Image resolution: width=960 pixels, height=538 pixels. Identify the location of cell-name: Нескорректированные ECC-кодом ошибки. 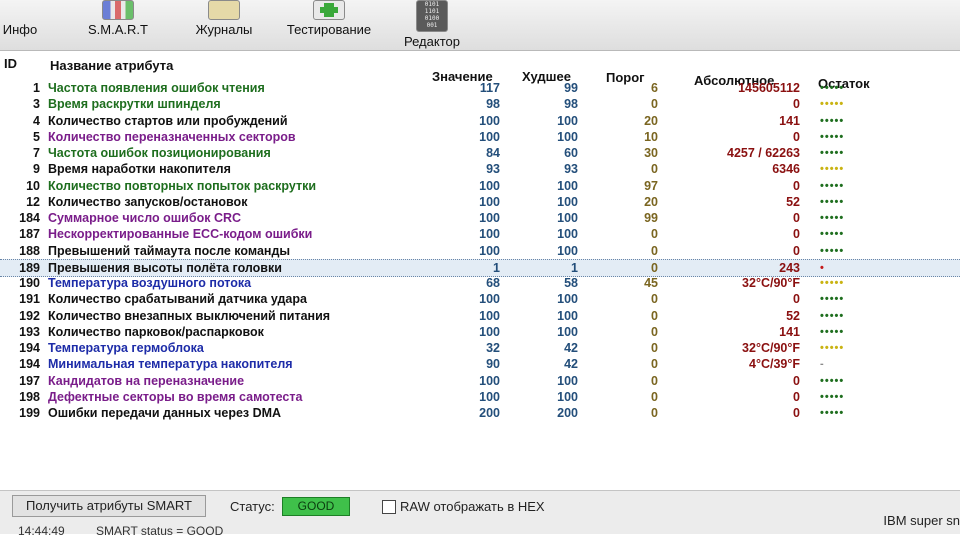
(180, 234).